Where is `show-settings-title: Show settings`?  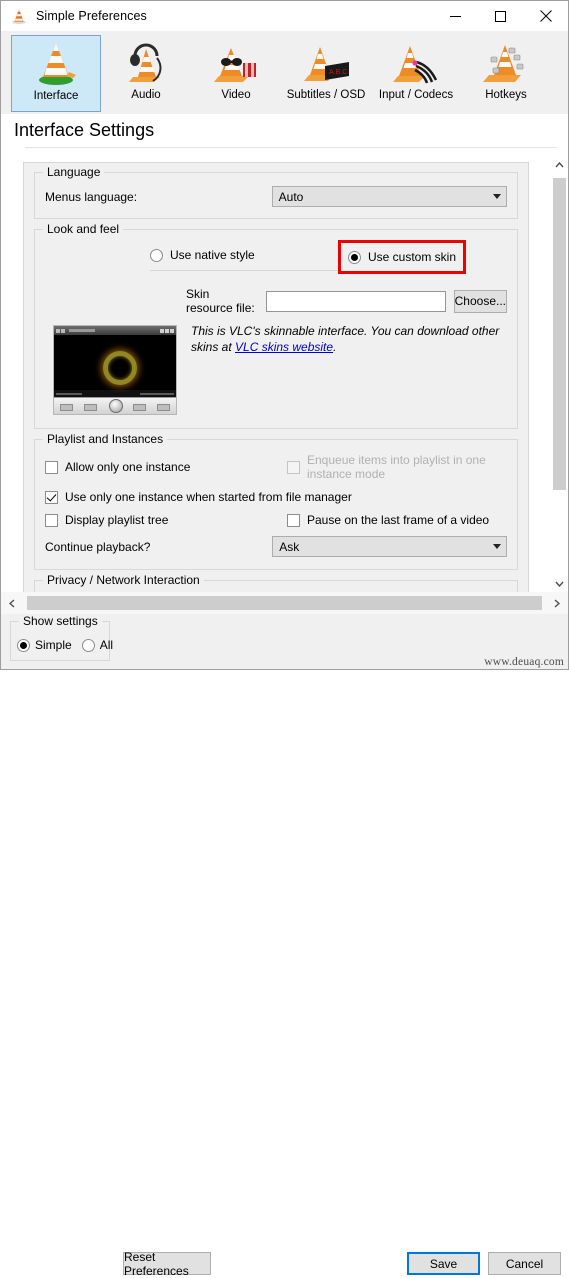
show-settings-title: Show settings is located at coordinates (60, 621).